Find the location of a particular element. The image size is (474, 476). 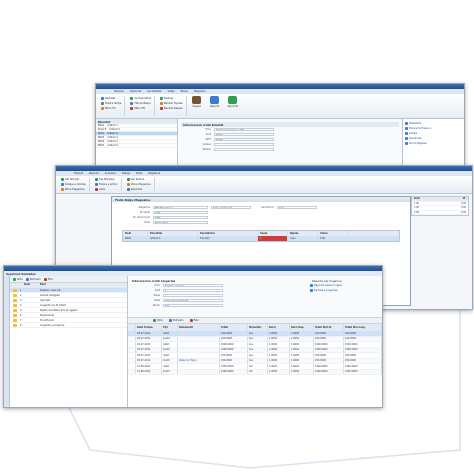

ribbon-button: Bankat Hyrese is located at coordinates (171, 103).